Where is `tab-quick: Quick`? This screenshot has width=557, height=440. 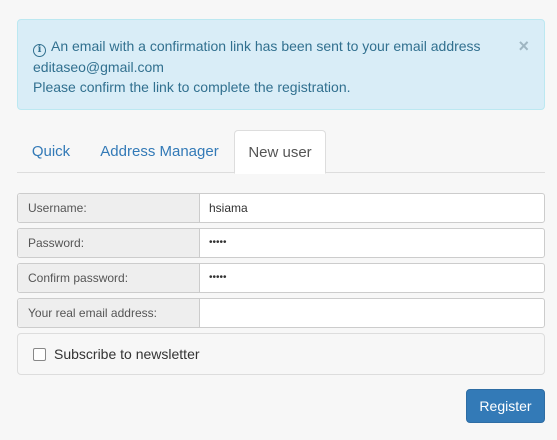
tab-quick: Quick is located at coordinates (51, 151).